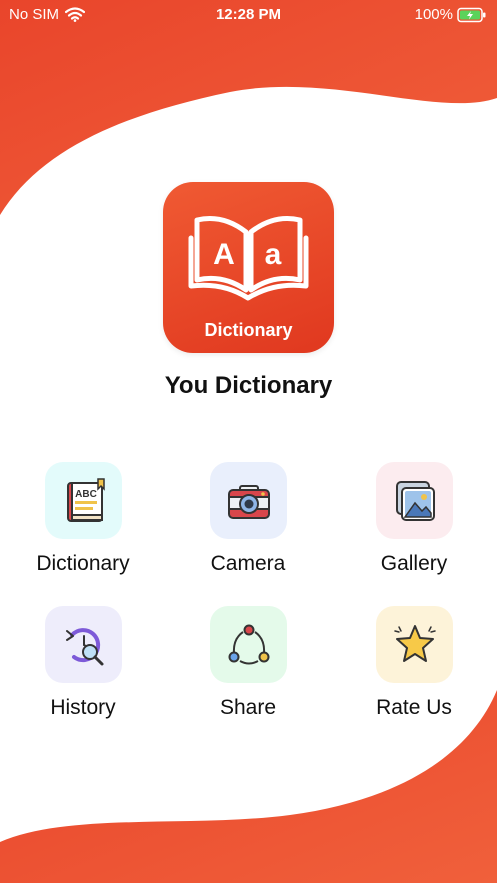 This screenshot has width=497, height=883. What do you see at coordinates (248, 267) in the screenshot?
I see `app-logo: A a Dictionary` at bounding box center [248, 267].